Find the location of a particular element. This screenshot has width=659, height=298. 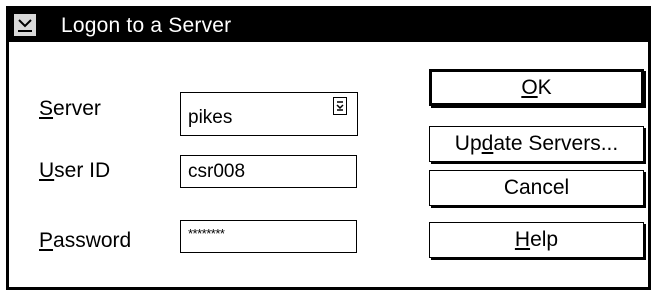

update-servers-mnemonic: d is located at coordinates (487, 143).